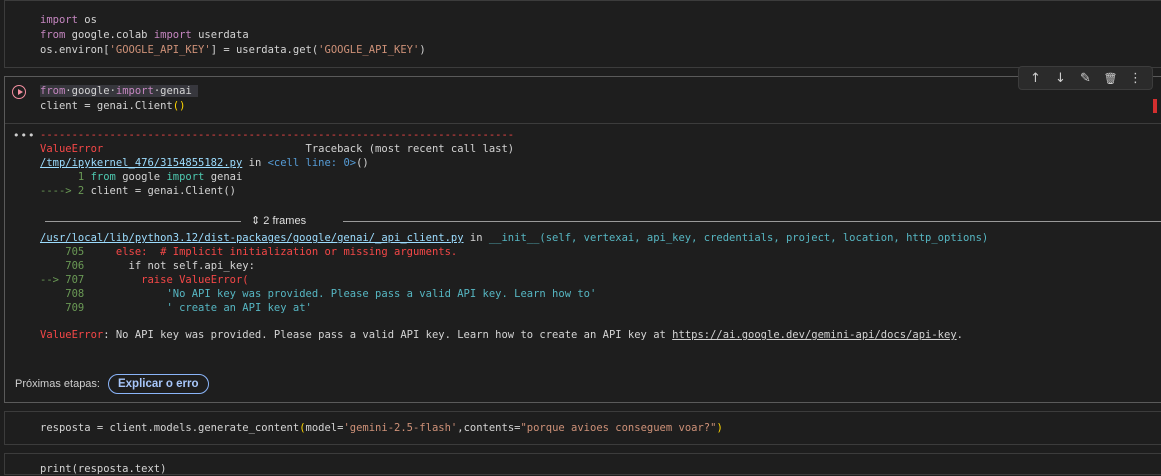  What do you see at coordinates (144, 280) in the screenshot?
I see `source-line: --> 707 raise ValueError(` at bounding box center [144, 280].